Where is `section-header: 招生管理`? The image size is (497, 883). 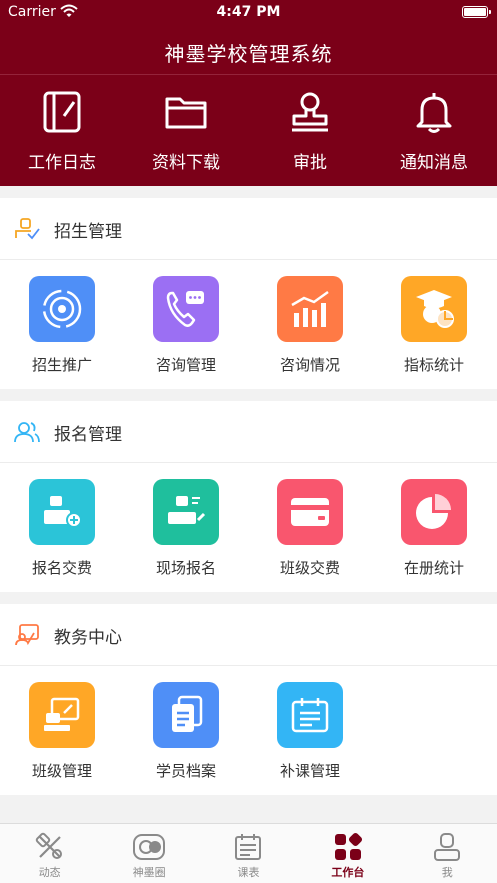
section-header: 招生管理 is located at coordinates (248, 229).